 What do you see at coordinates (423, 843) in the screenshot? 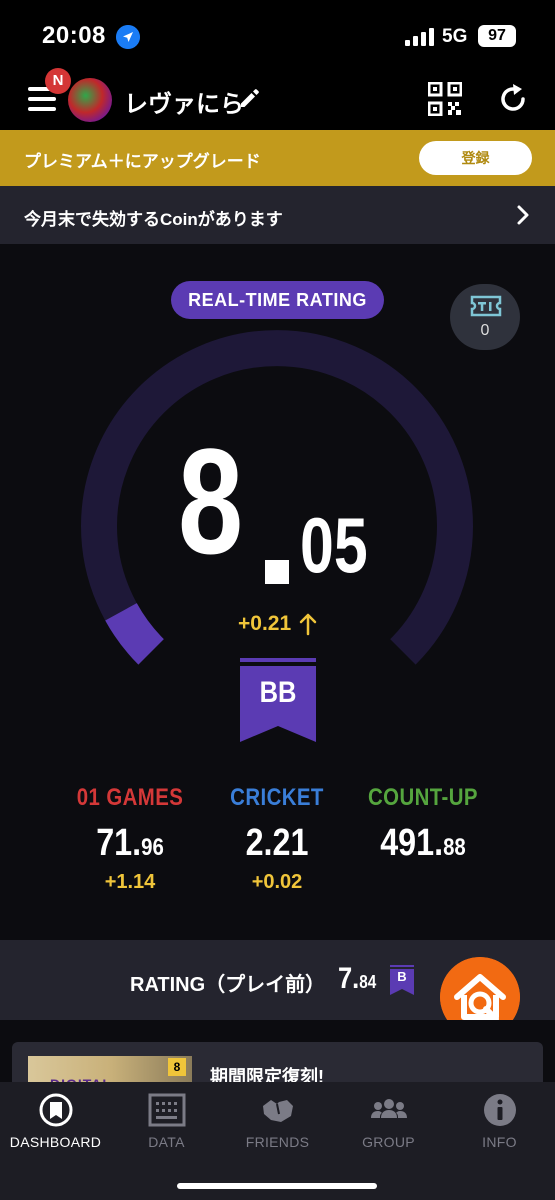
I see `stat-value: 491.88` at bounding box center [423, 843].